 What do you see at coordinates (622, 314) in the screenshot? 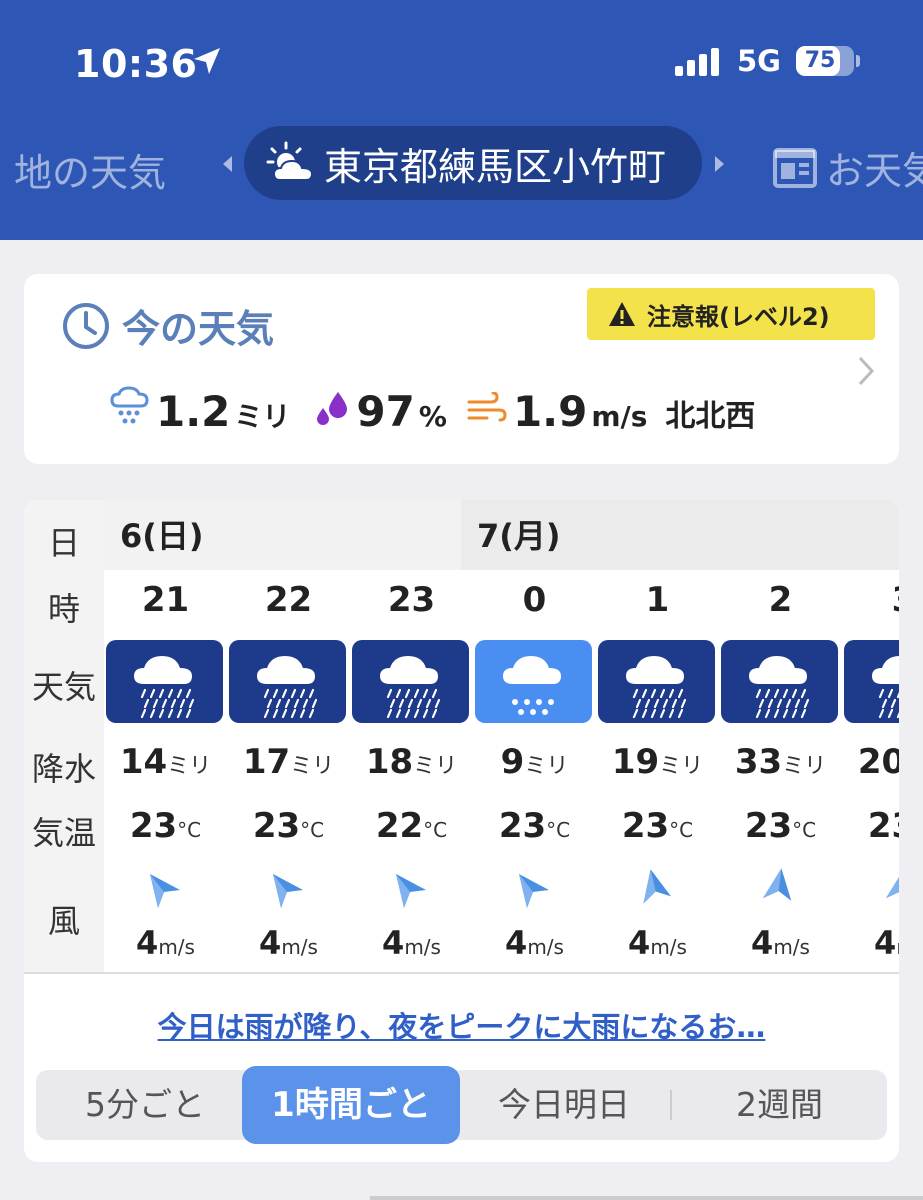
I see `warning-icon` at bounding box center [622, 314].